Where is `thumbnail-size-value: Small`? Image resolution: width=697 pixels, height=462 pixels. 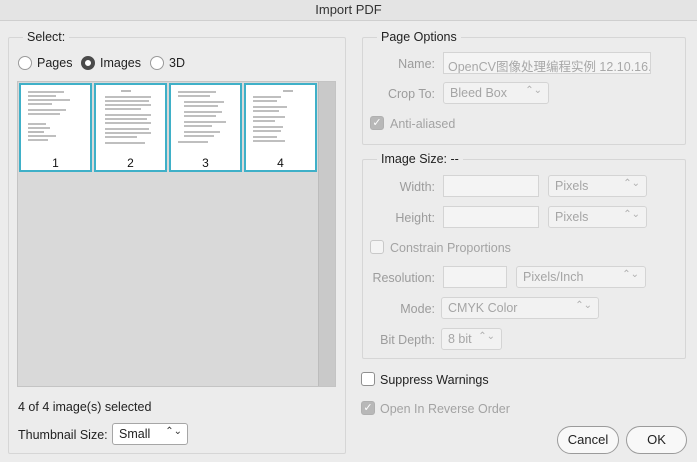
thumbnail-size-value: Small is located at coordinates (135, 434).